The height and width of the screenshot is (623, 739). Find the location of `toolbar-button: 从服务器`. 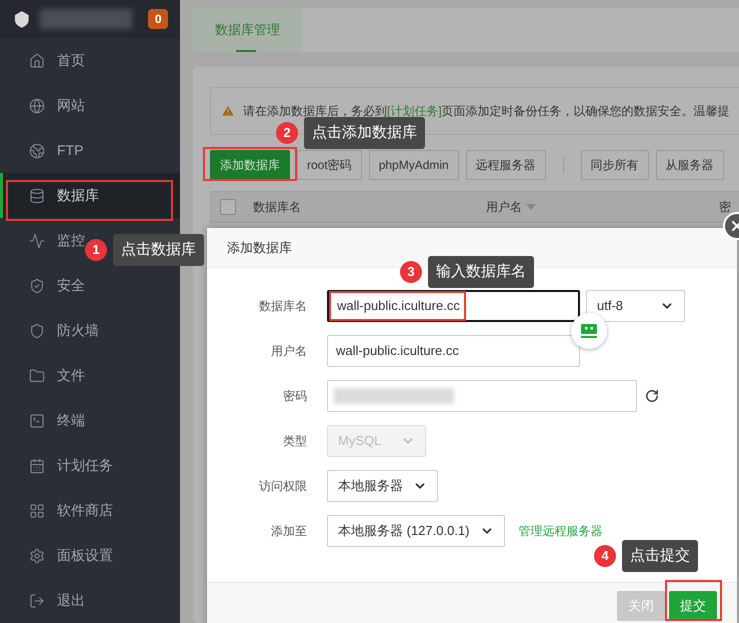

toolbar-button: 从服务器 is located at coordinates (690, 165).